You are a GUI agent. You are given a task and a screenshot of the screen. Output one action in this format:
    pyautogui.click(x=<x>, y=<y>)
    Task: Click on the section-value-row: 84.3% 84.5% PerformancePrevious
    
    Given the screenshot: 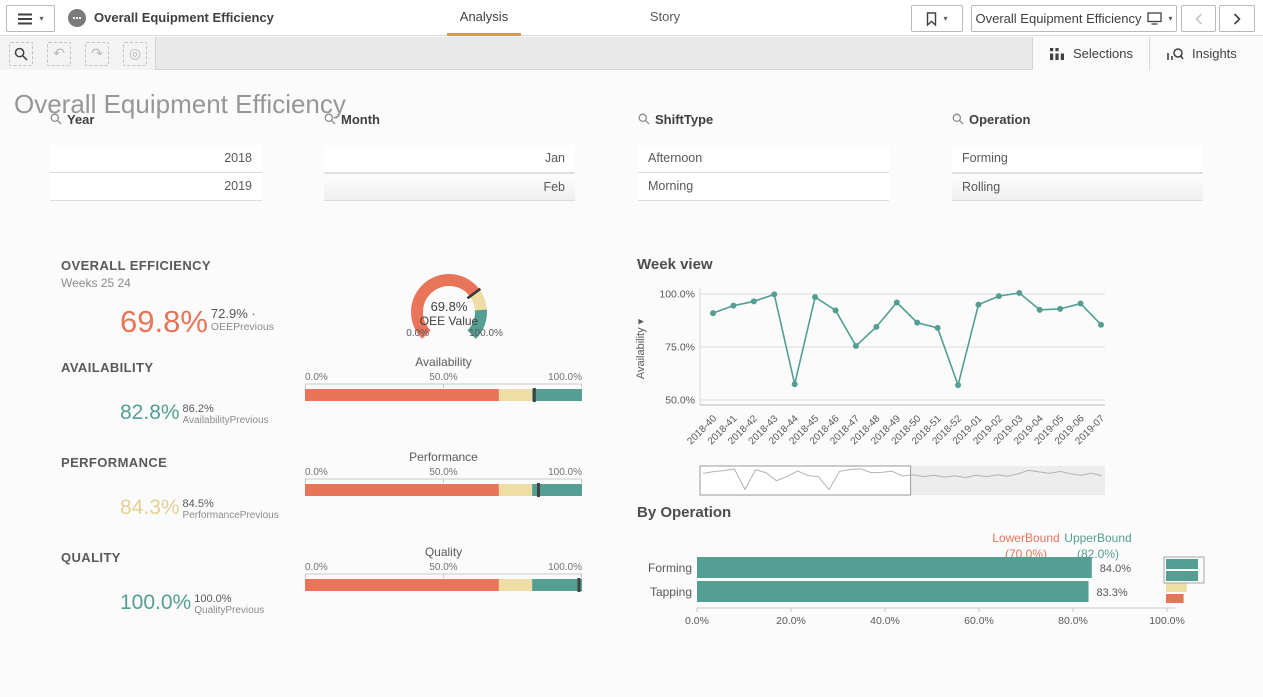 What is the action you would take?
    pyautogui.click(x=199, y=509)
    